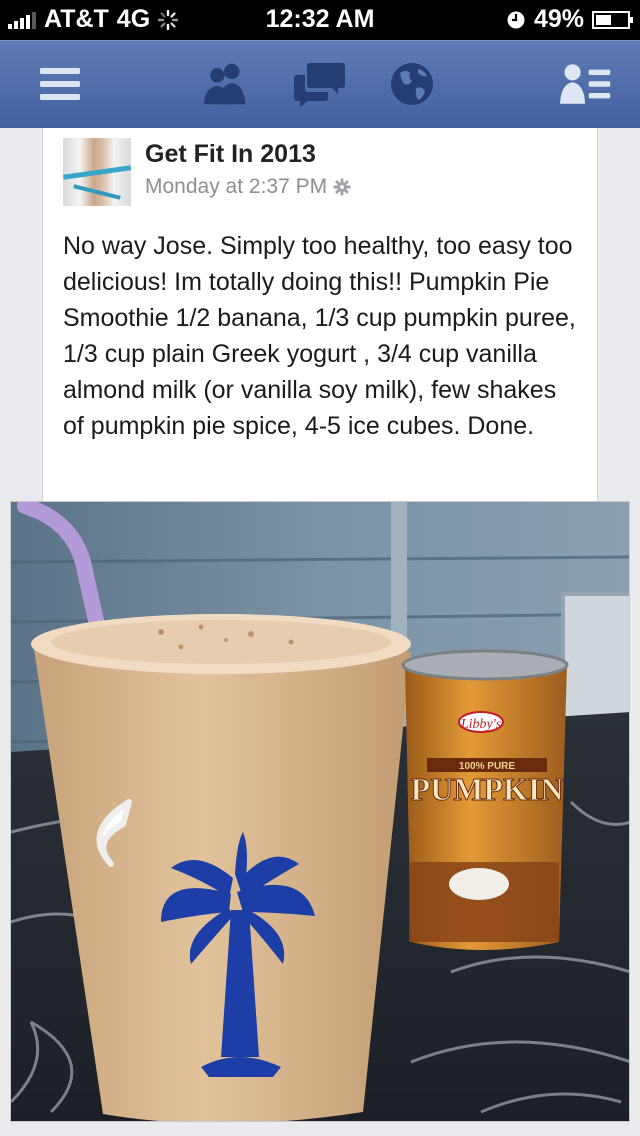  Describe the element at coordinates (320, 20) in the screenshot. I see `status-bar: AT&T 4G 12:32 AM 49%` at that location.